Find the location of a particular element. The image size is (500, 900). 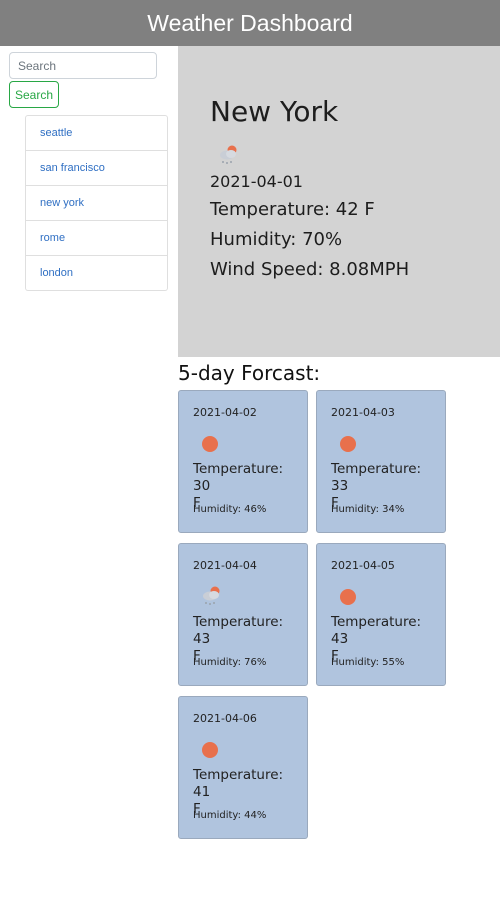

forecast-title: 5-day Forcast: is located at coordinates (249, 373).